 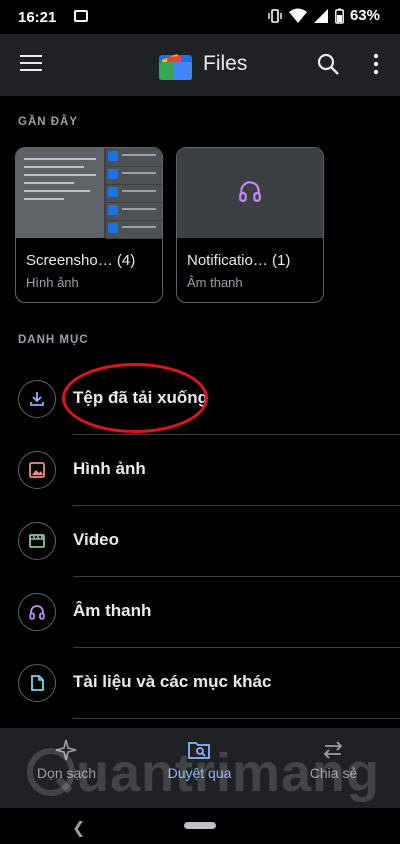 I want to click on category-audio: Âm thanh, so click(x=200, y=612).